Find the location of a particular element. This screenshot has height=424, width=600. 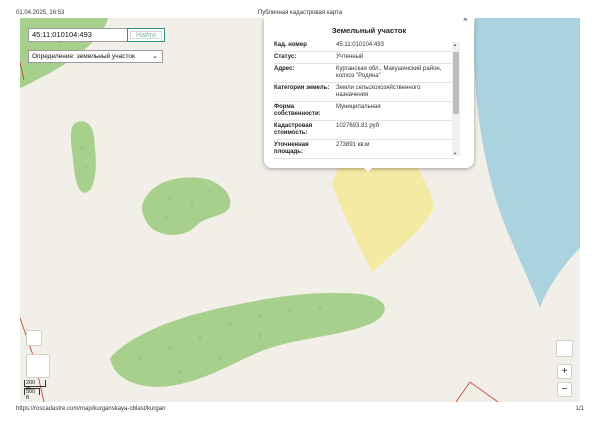

info-row: Кадастровая стоимость: 1027693.81 руб is located at coordinates (364, 130).